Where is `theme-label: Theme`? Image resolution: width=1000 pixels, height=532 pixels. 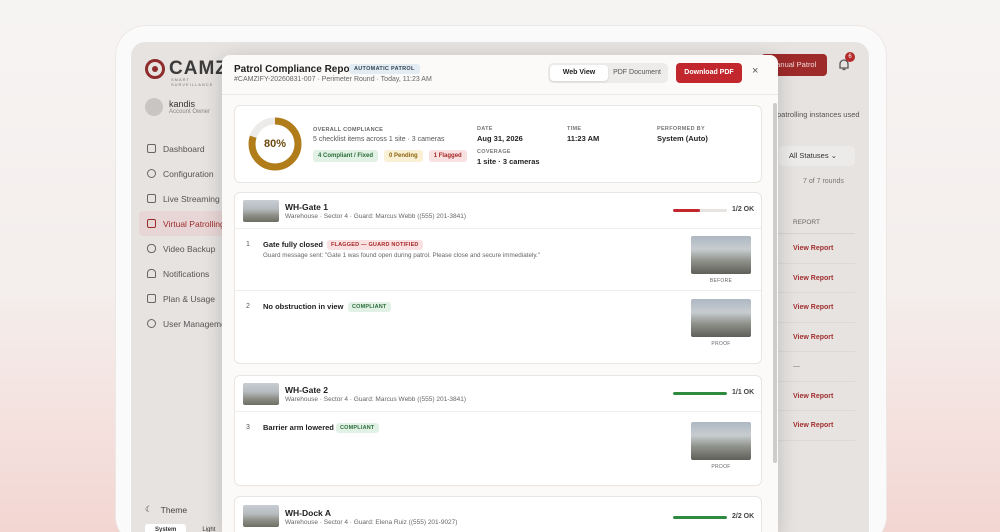
theme-label: Theme is located at coordinates (174, 509).